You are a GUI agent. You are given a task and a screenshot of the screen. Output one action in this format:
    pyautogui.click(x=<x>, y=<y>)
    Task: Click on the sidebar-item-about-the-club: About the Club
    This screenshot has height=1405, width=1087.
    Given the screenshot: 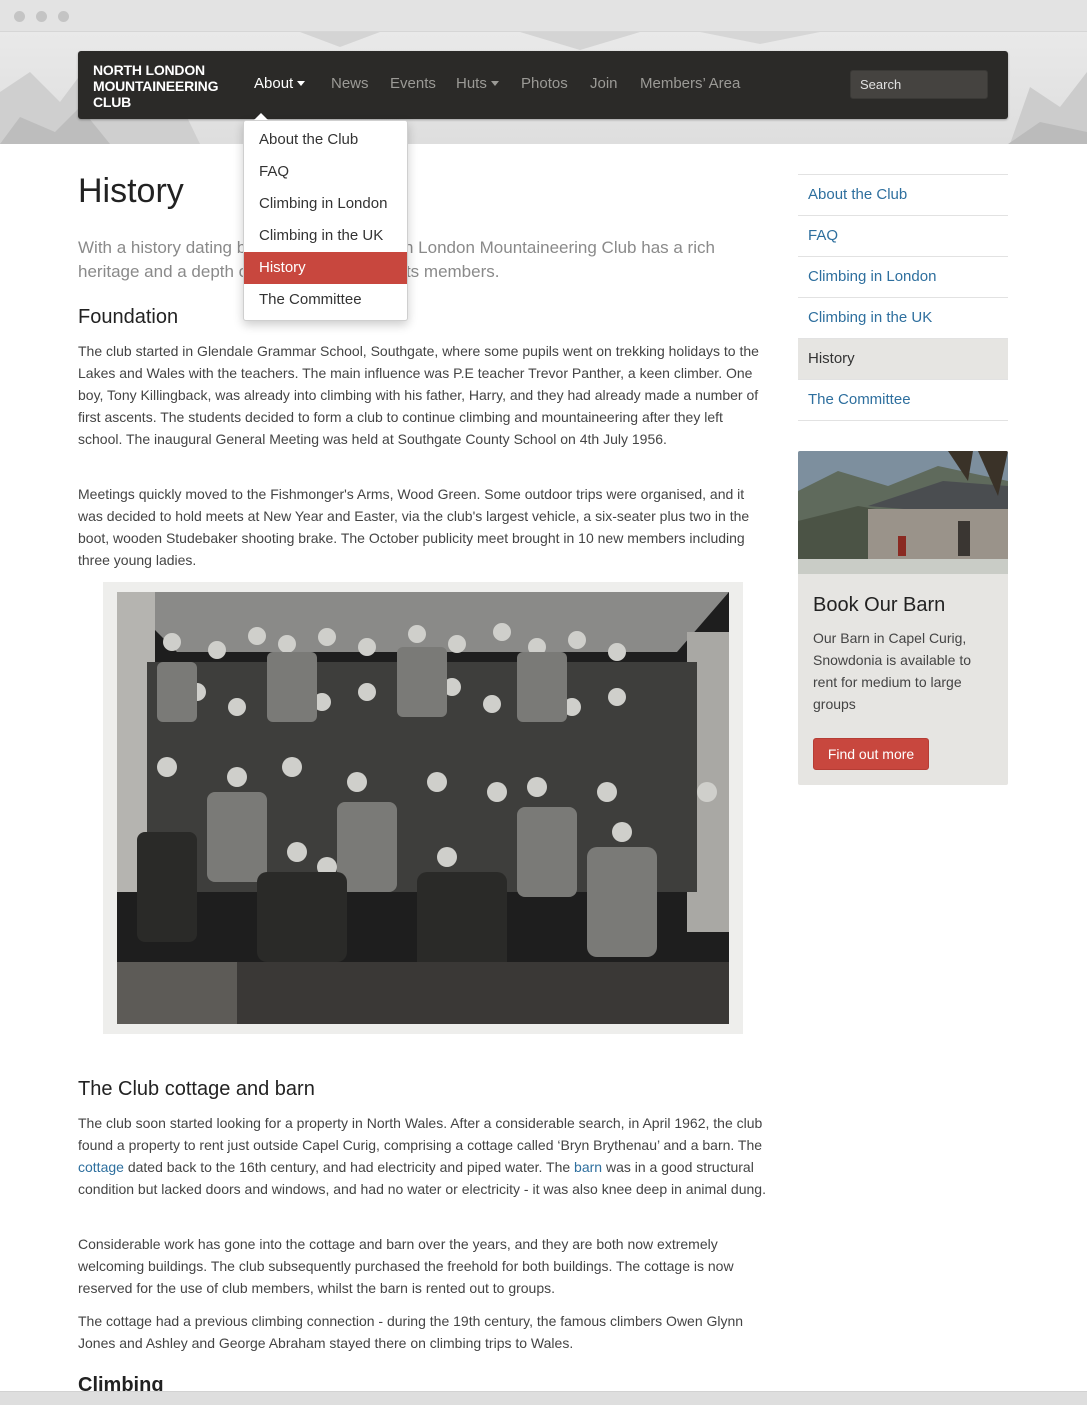 What is the action you would take?
    pyautogui.click(x=903, y=195)
    